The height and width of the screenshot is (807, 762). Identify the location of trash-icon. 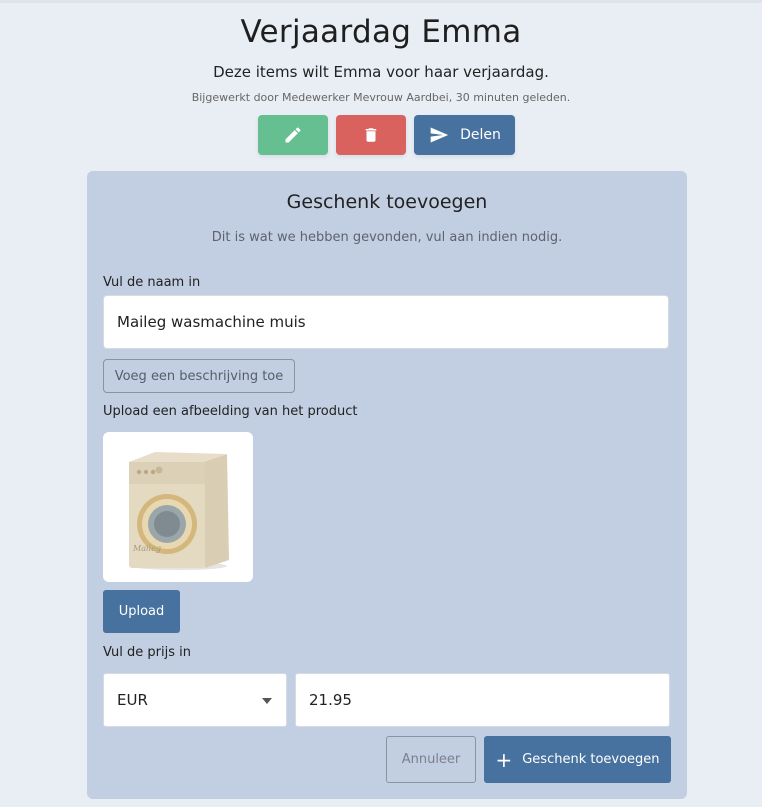
(371, 135).